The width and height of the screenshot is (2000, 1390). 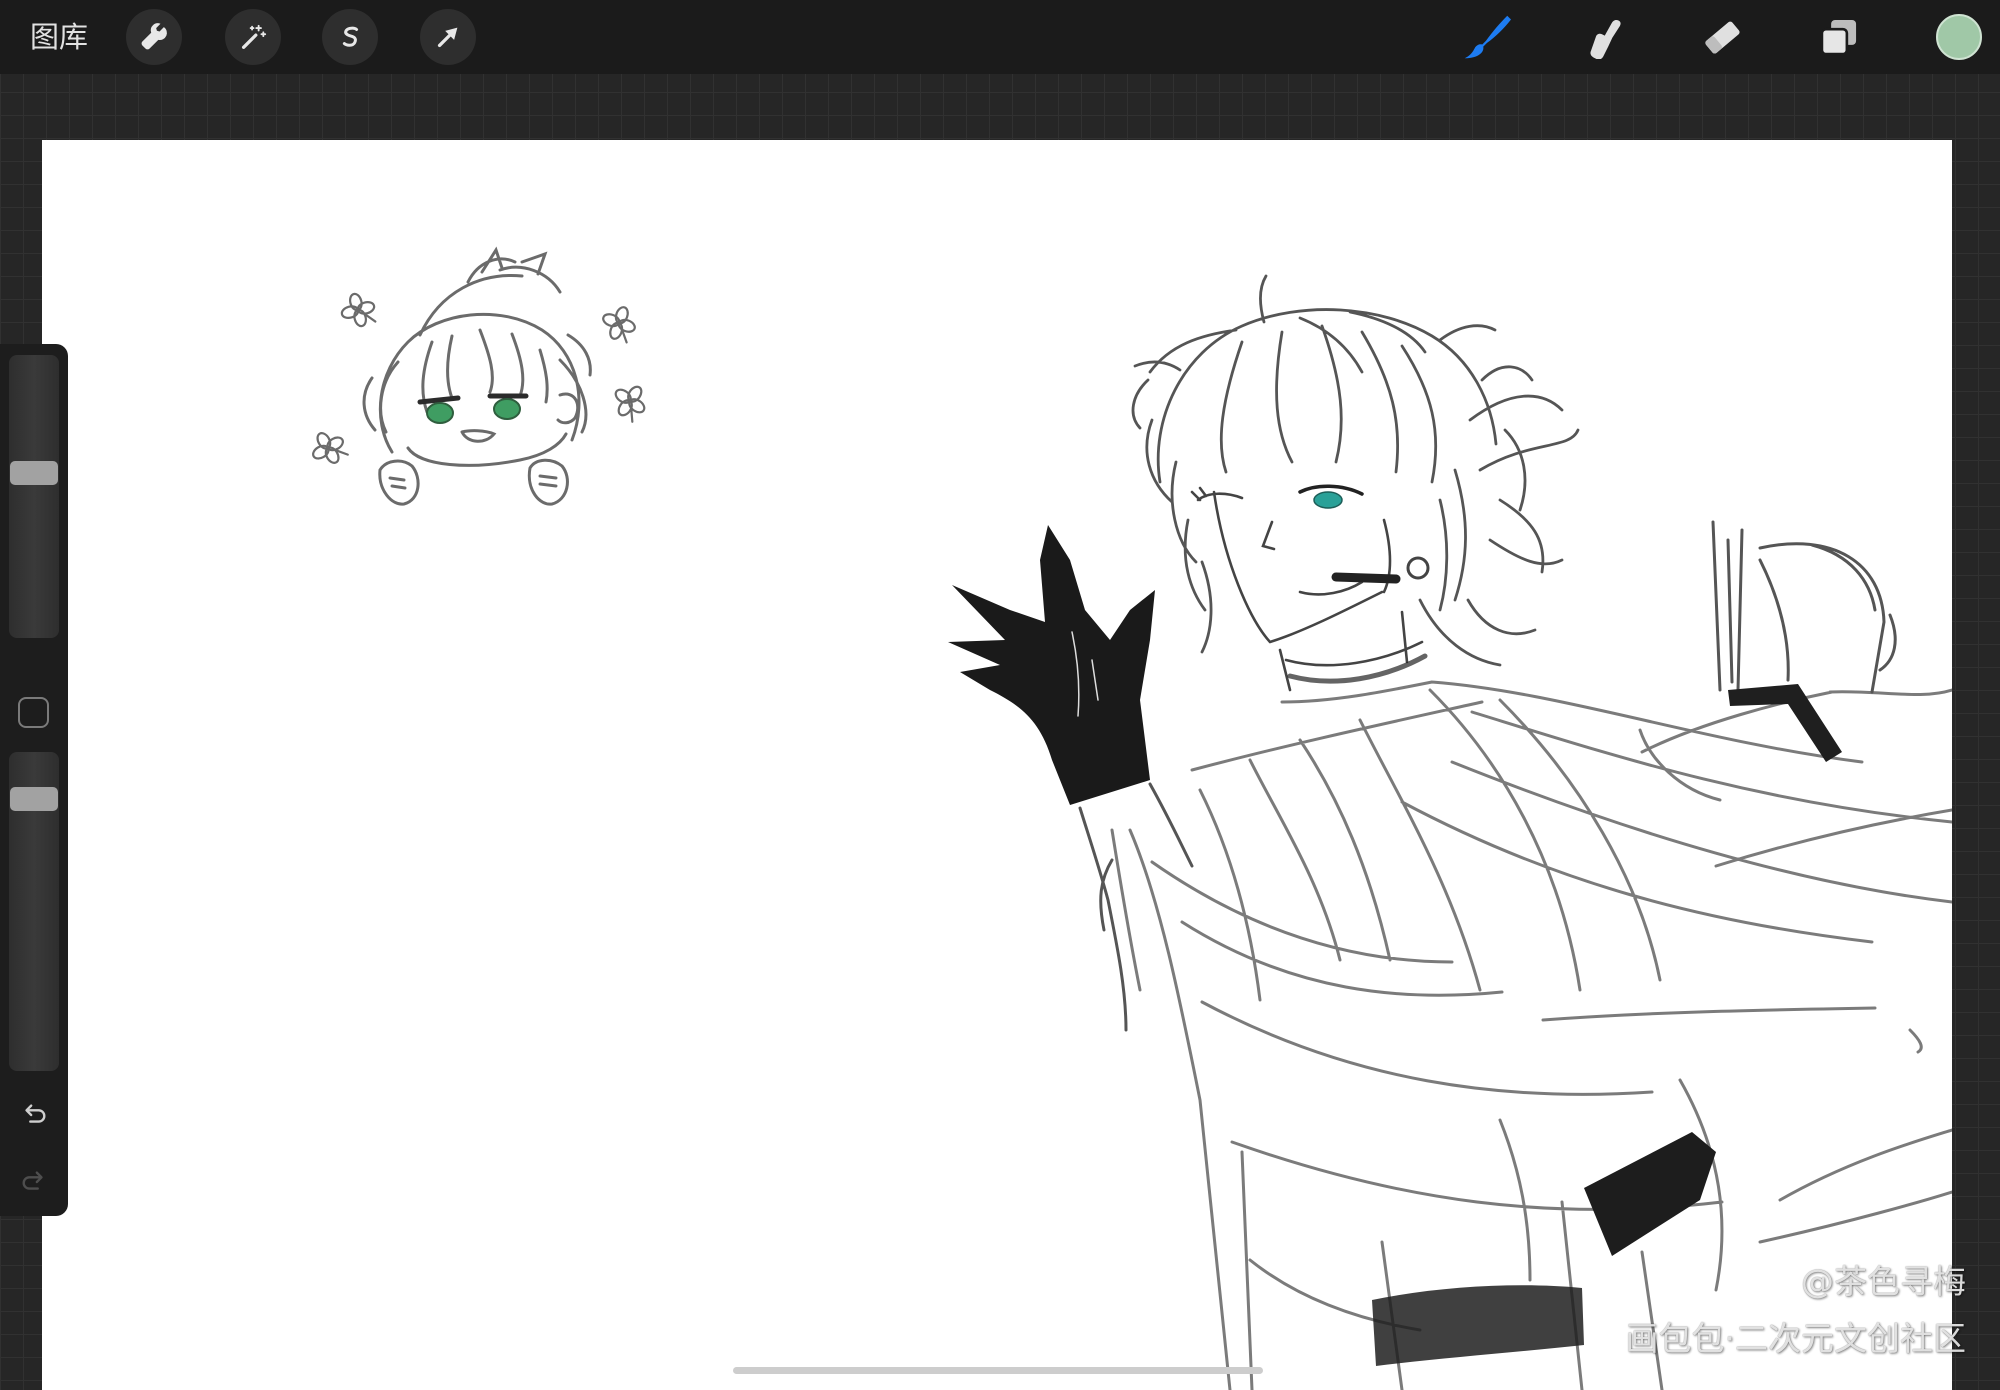 What do you see at coordinates (59, 37) in the screenshot?
I see `gallery-button: 图库` at bounding box center [59, 37].